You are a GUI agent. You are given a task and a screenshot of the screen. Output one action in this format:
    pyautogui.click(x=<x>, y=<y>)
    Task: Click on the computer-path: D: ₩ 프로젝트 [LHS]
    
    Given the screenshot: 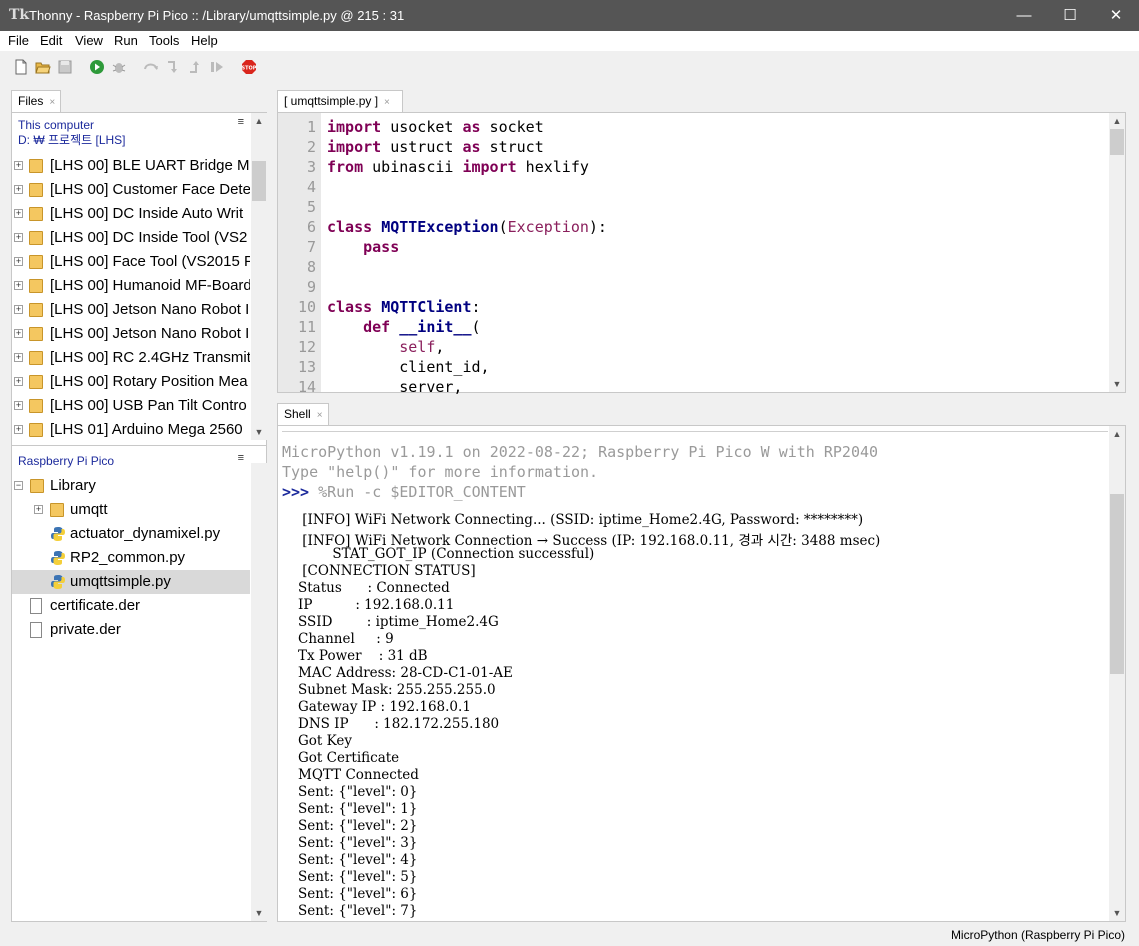 What is the action you would take?
    pyautogui.click(x=72, y=140)
    